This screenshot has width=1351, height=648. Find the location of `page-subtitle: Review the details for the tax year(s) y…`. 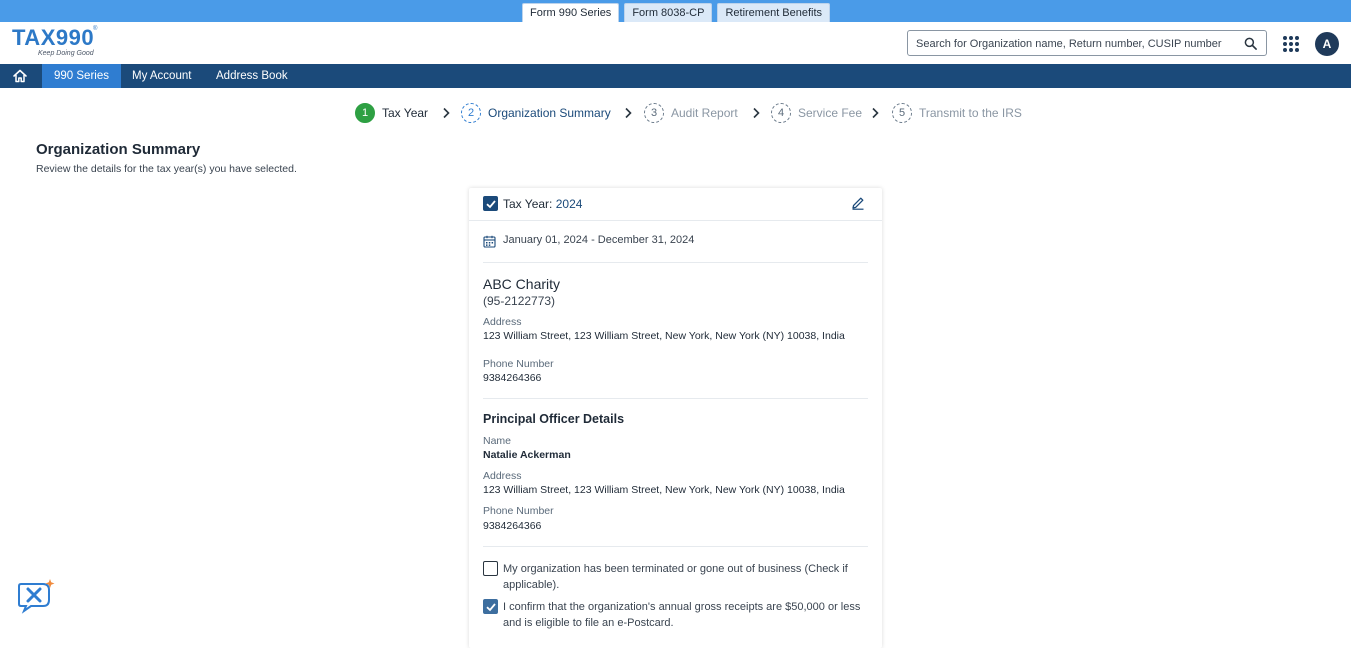

page-subtitle: Review the details for the tax year(s) y… is located at coordinates (166, 169).